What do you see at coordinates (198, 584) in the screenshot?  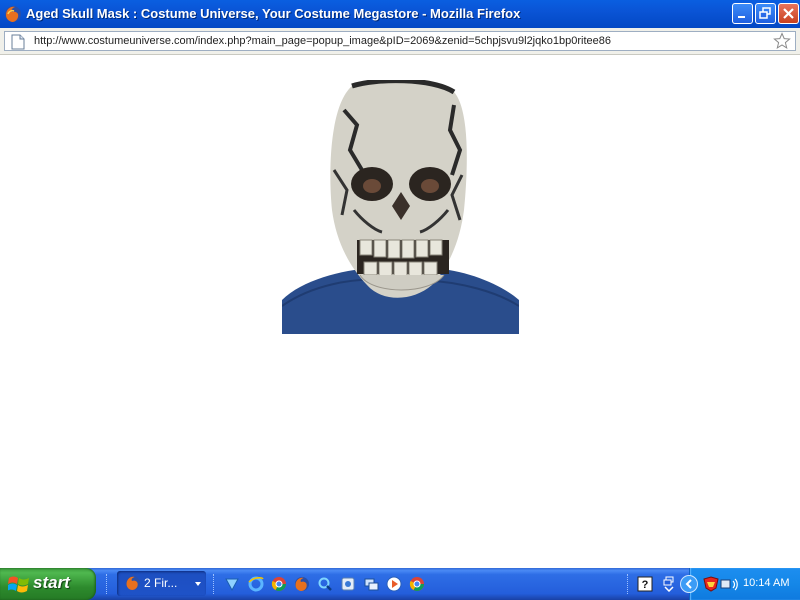 I see `chevron-down-icon` at bounding box center [198, 584].